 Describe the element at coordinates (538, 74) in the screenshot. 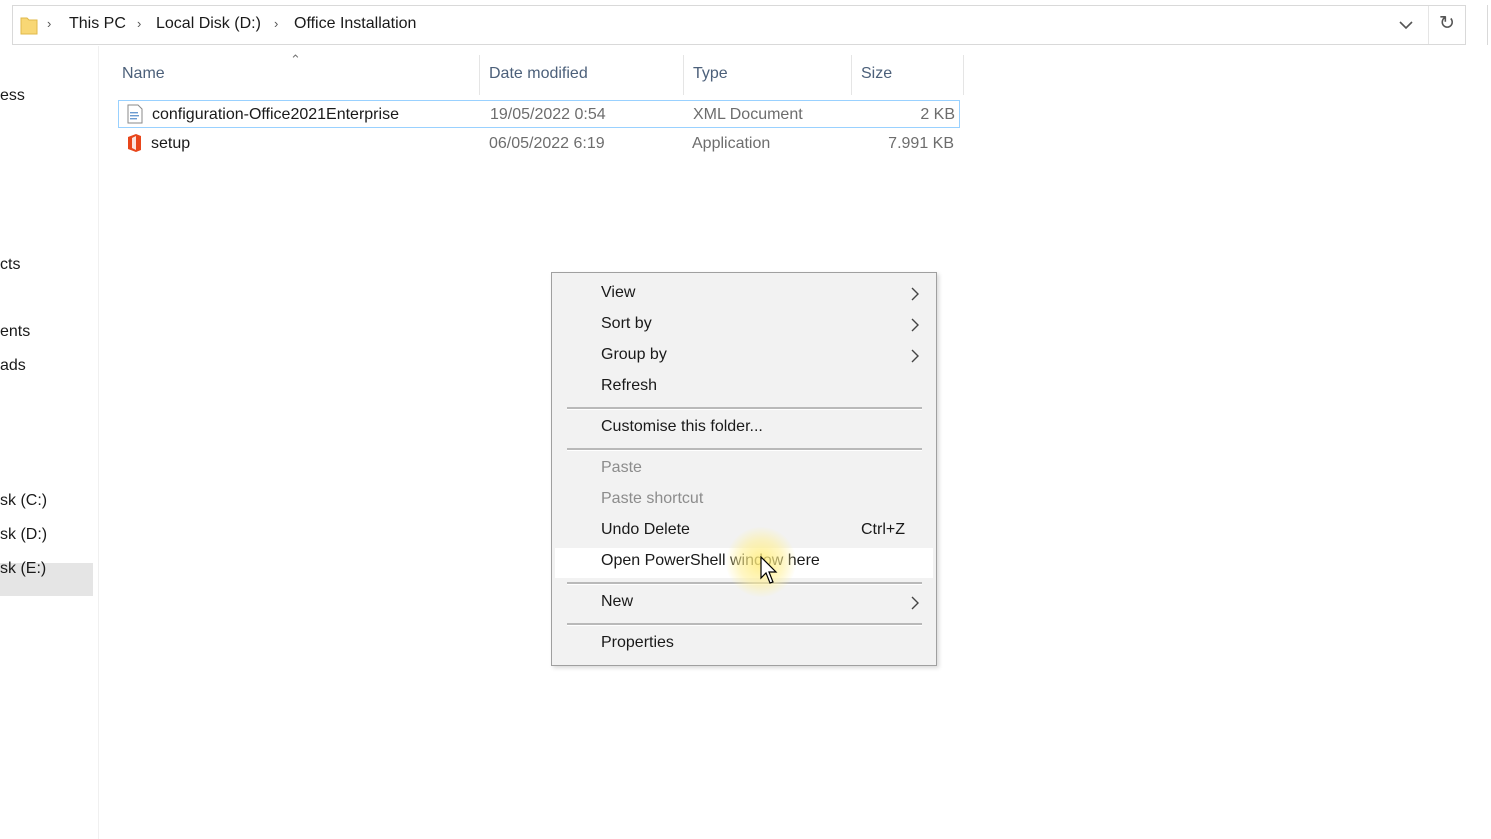

I see `column-header-date-modified: Date modified` at that location.